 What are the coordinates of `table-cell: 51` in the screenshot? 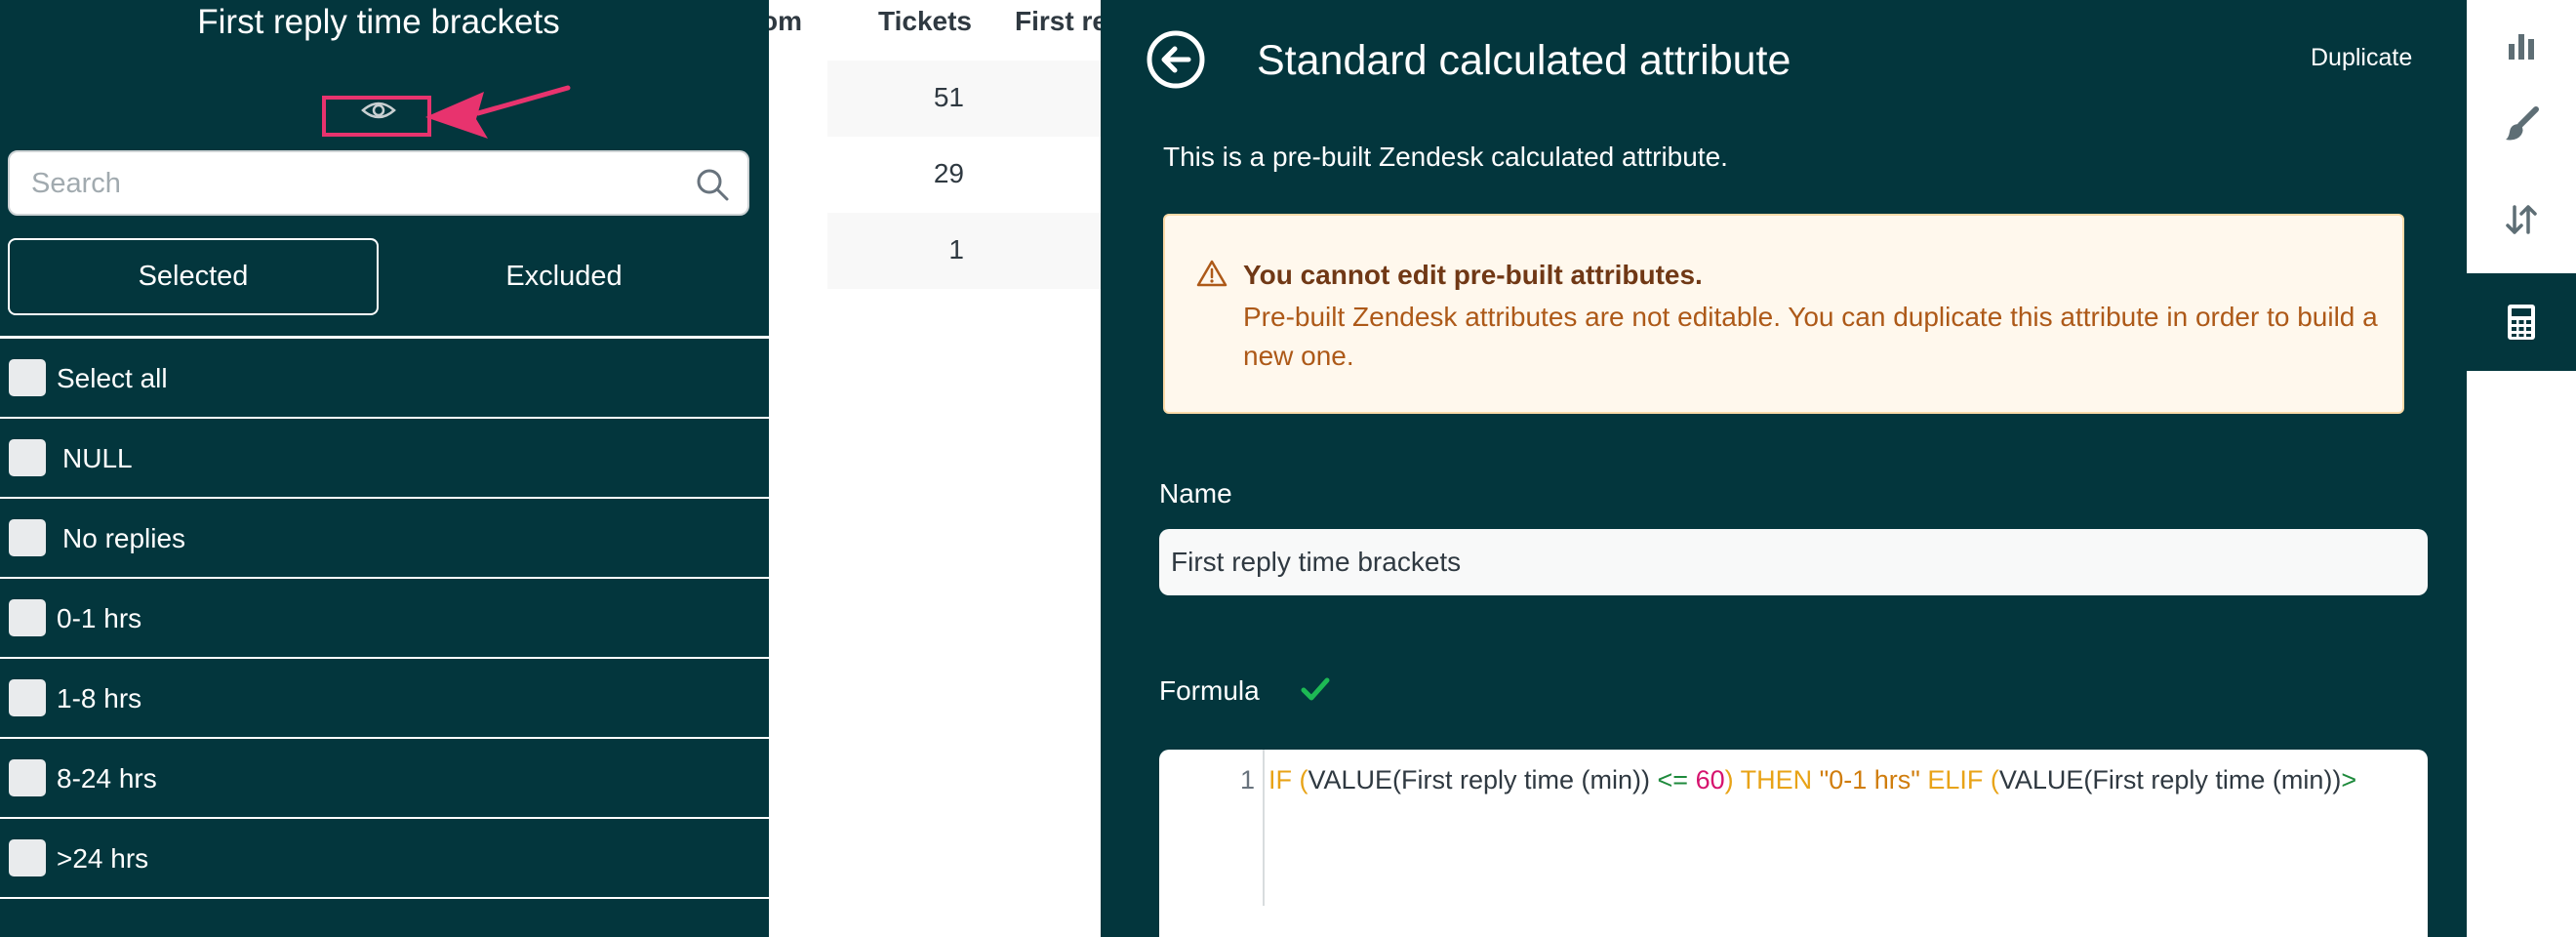 It's located at (948, 97).